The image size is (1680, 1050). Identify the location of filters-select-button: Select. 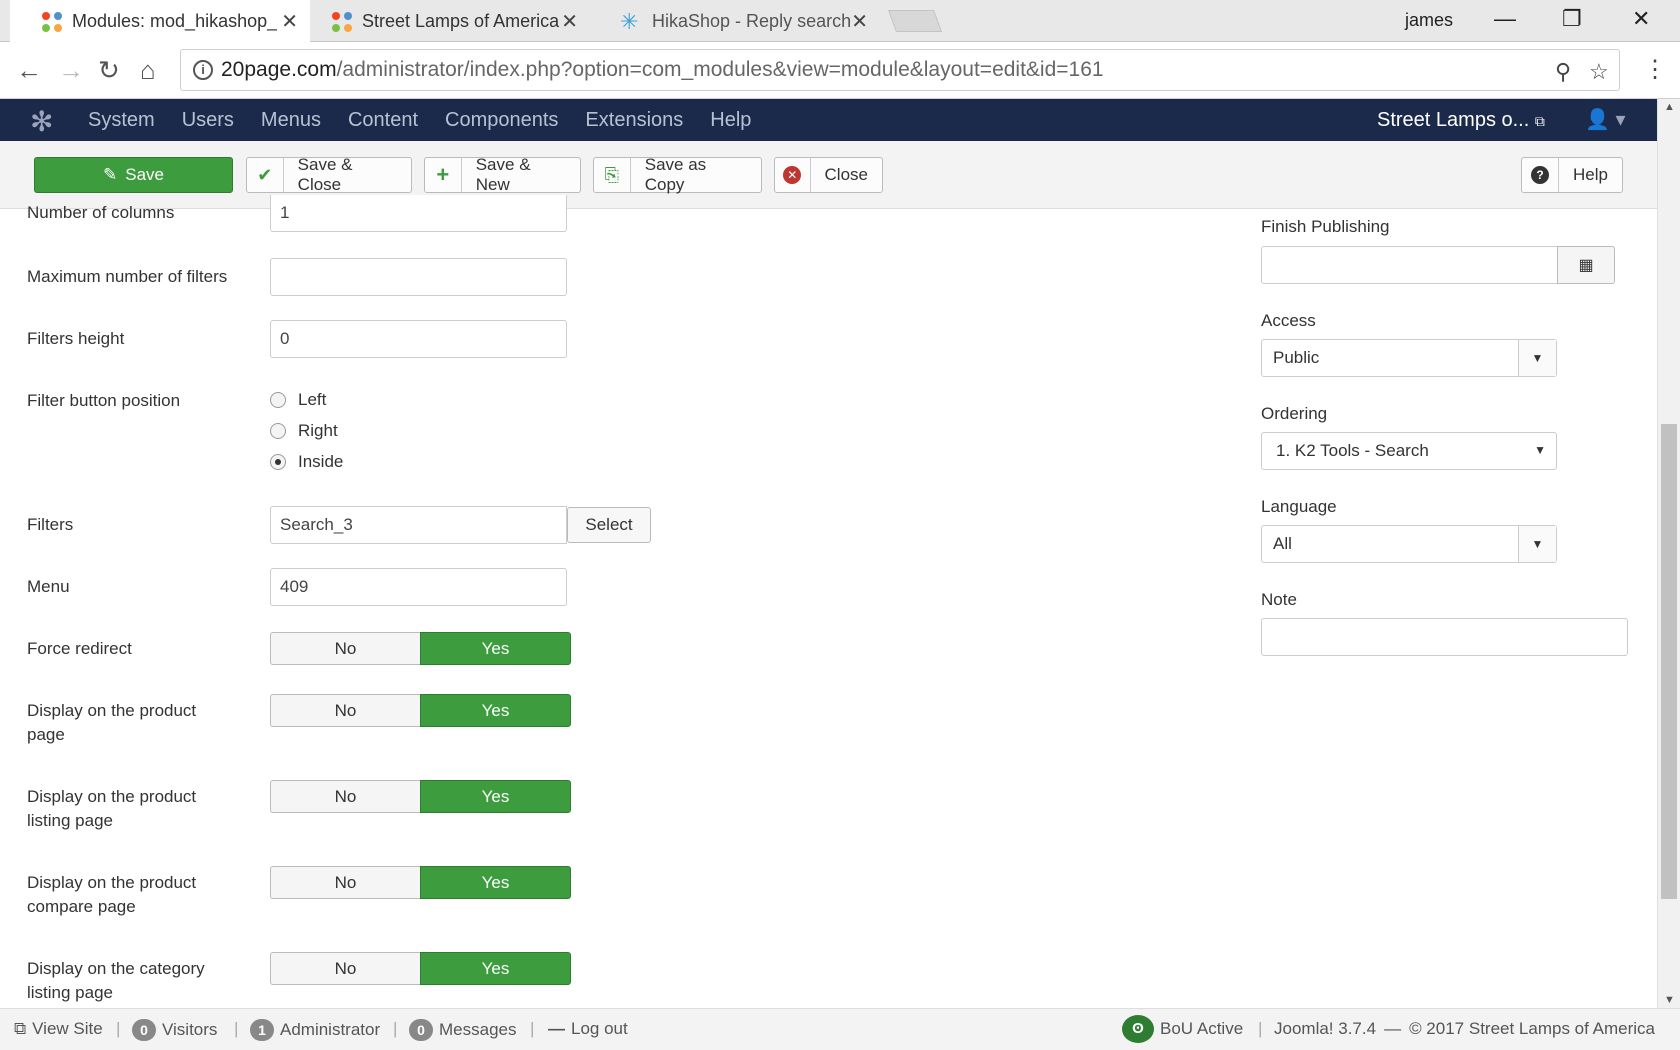
(609, 525).